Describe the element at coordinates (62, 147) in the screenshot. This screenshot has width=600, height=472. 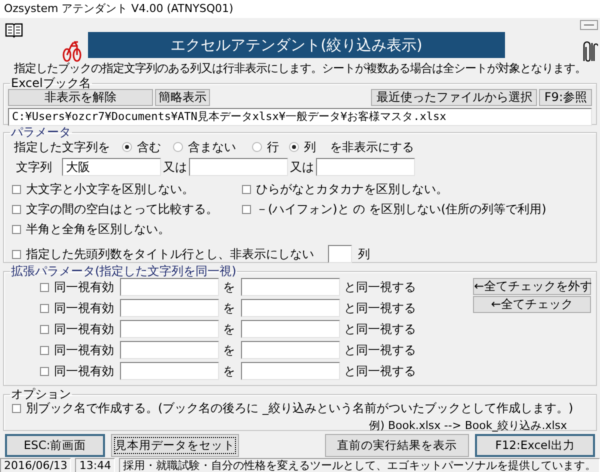
I see `mode-label: 指定した文字列を` at that location.